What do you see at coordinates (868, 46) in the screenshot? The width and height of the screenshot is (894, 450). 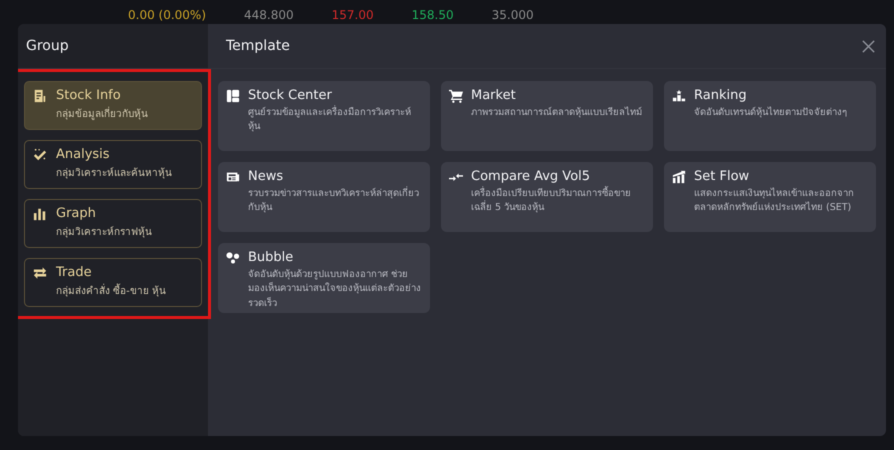 I see `close-icon` at bounding box center [868, 46].